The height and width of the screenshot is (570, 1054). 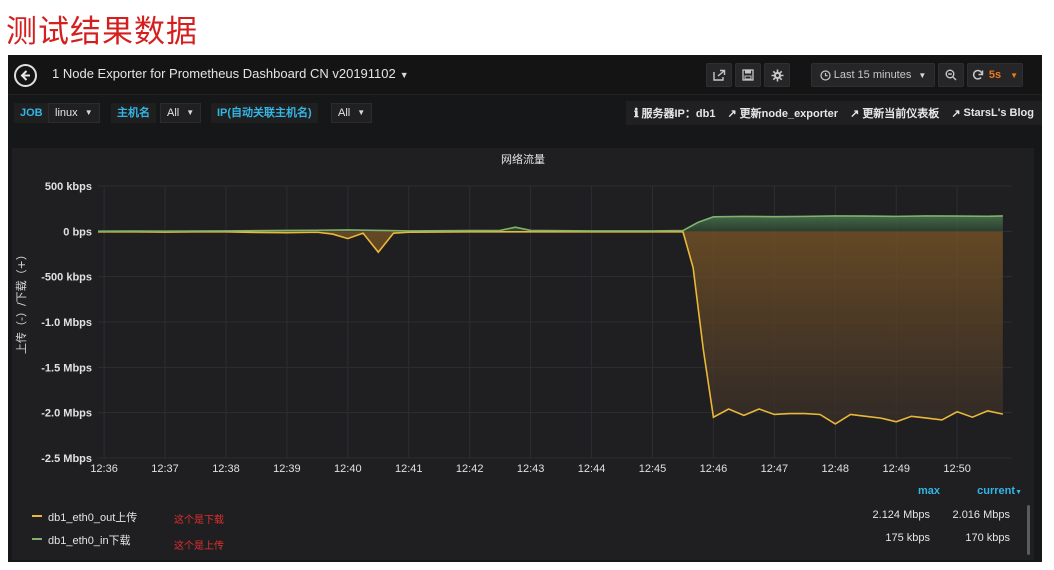 I want to click on time-range-label: Last 15 minutes, so click(x=872, y=75).